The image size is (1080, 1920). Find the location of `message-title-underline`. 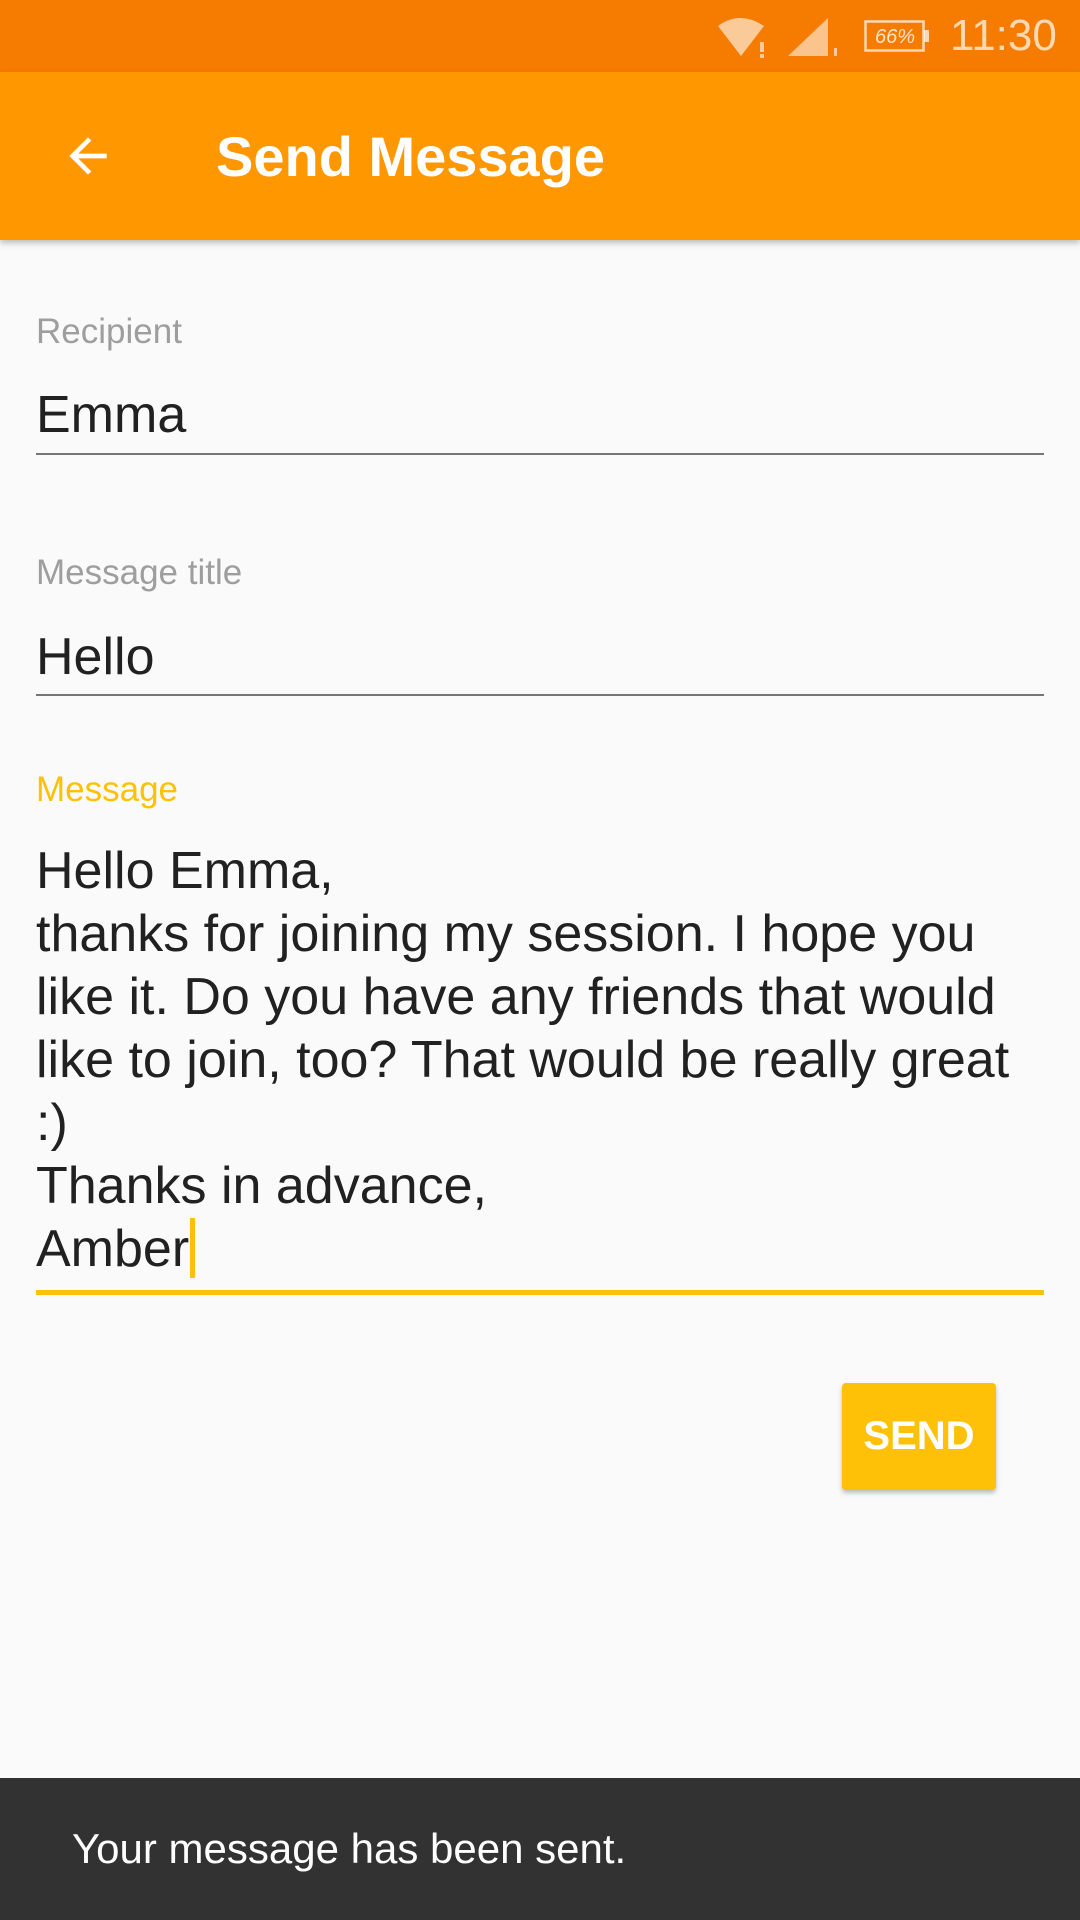

message-title-underline is located at coordinates (540, 695).